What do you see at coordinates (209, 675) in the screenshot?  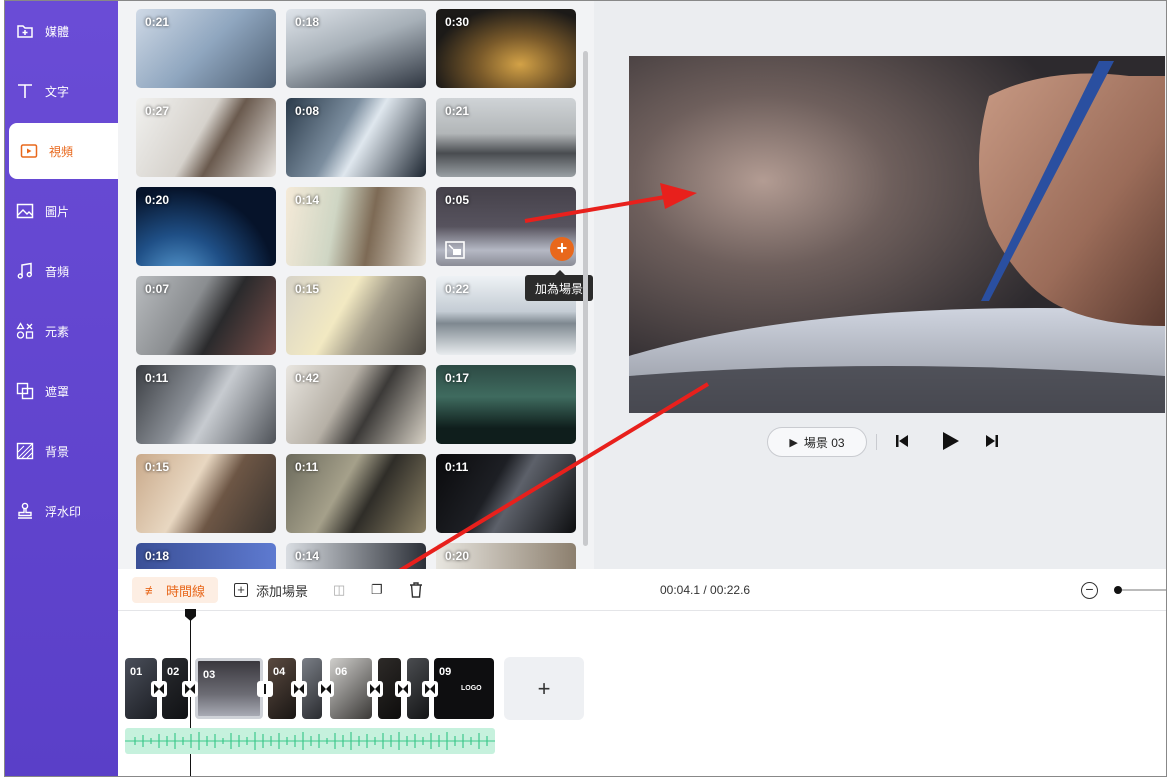 I see `clip-number: 03` at bounding box center [209, 675].